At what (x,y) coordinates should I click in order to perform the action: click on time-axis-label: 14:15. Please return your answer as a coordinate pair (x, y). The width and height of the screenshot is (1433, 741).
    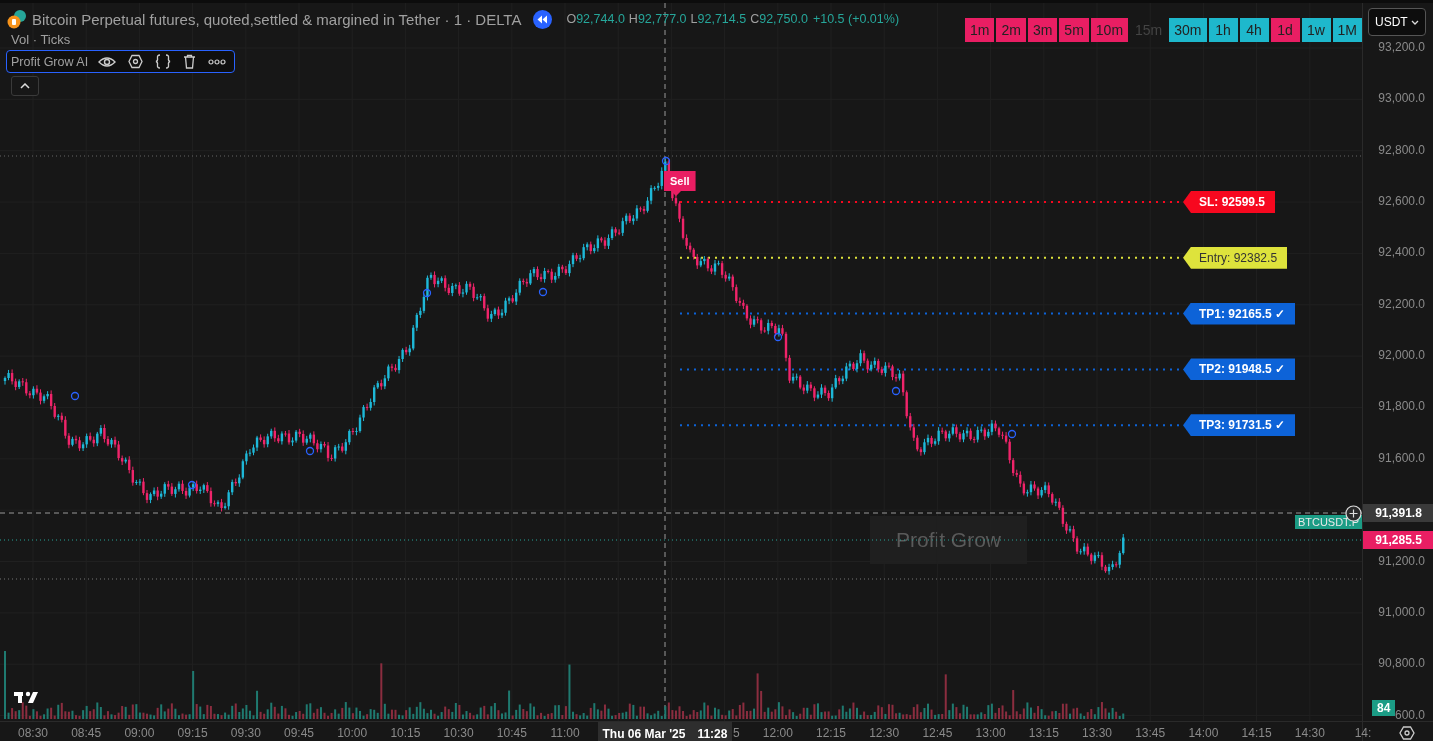
    Looking at the image, I should click on (1256, 733).